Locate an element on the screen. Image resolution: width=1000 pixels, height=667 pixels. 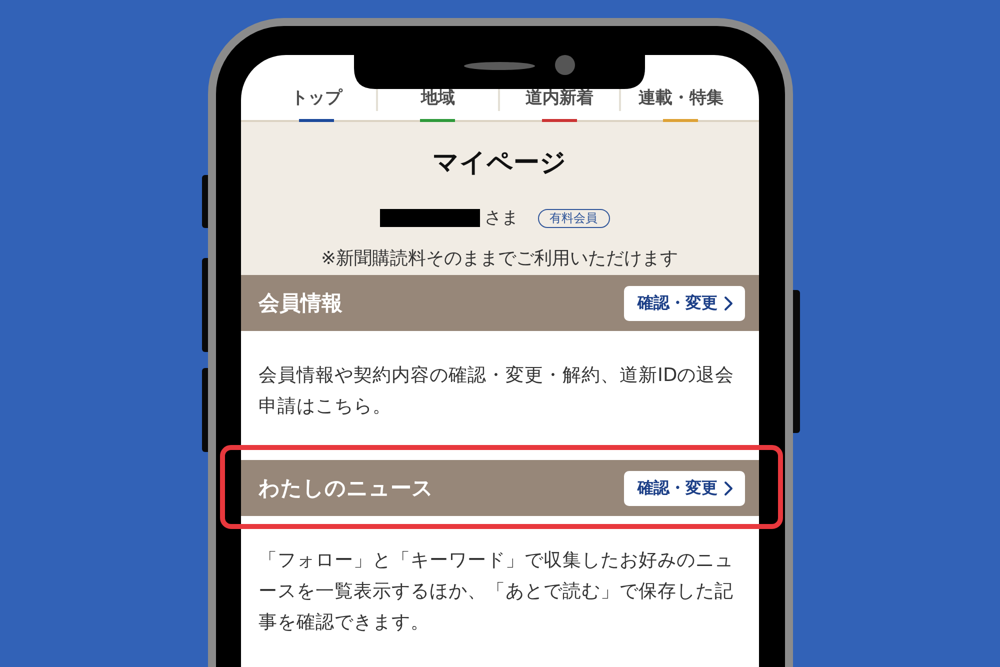
nav-tab: 道内新着 is located at coordinates (559, 105).